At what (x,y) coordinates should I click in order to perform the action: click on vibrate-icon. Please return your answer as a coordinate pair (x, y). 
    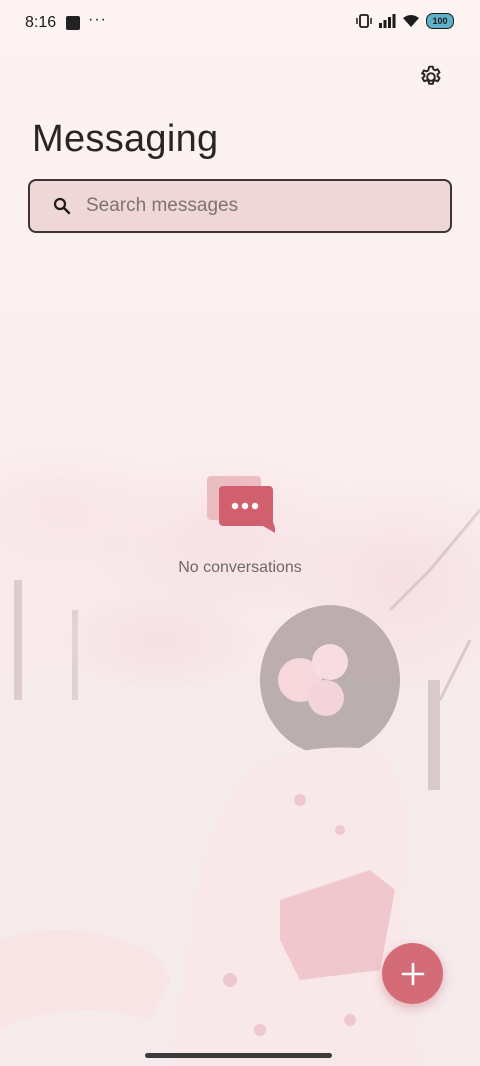
    Looking at the image, I should click on (364, 21).